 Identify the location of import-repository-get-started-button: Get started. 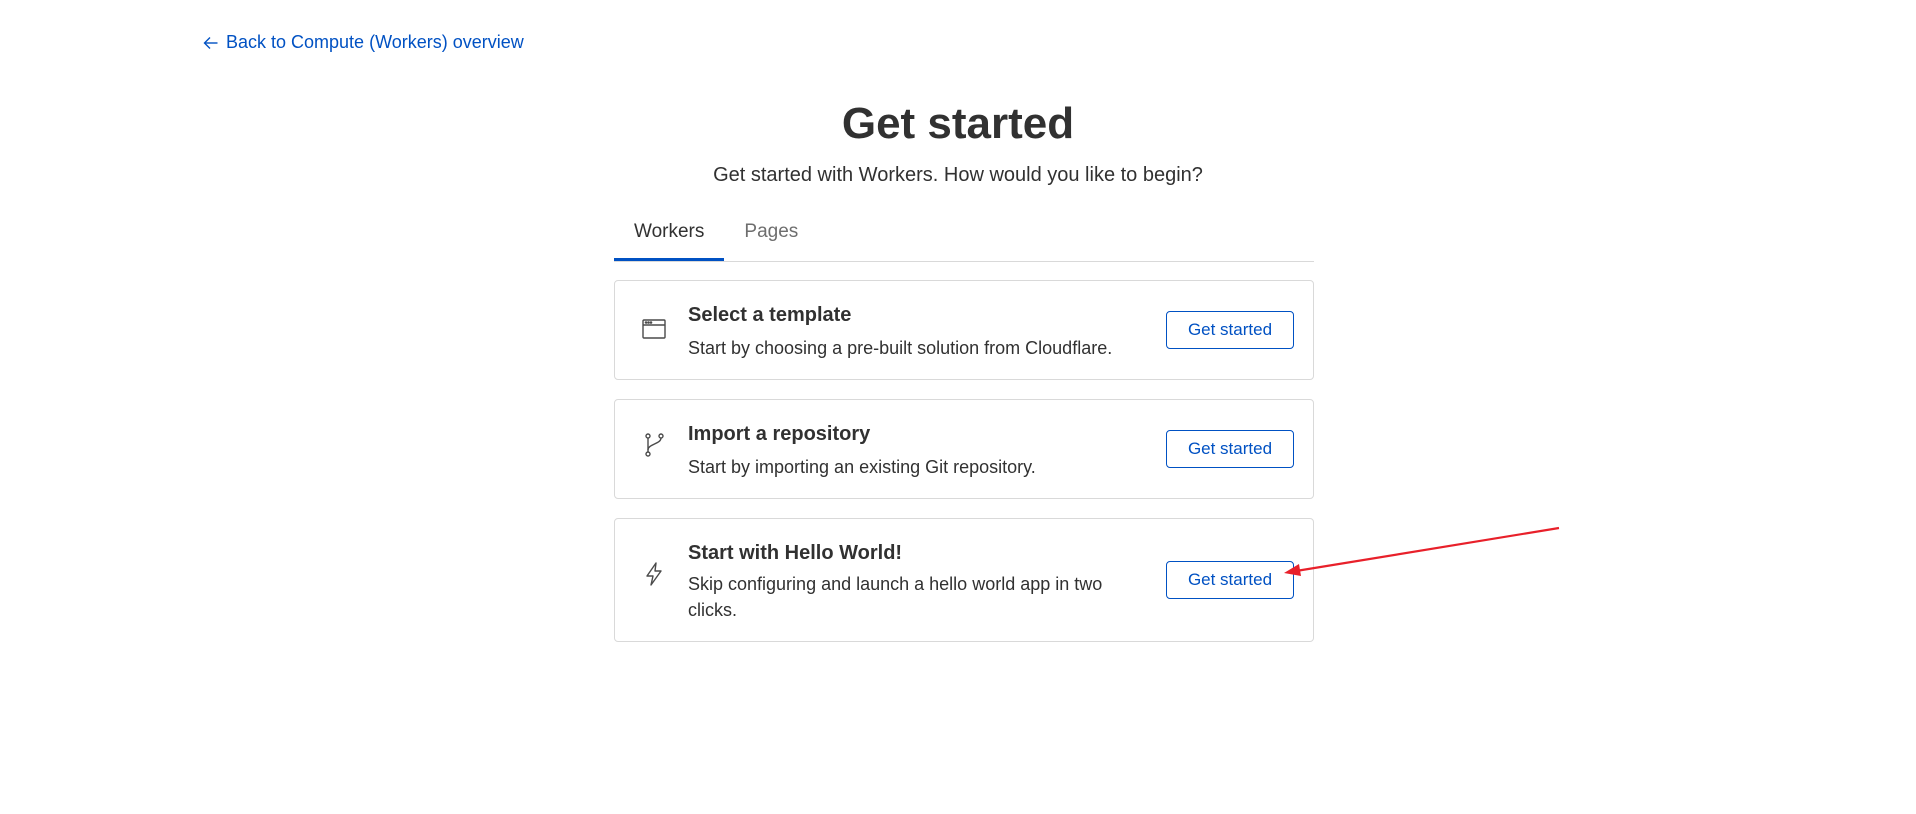
(1230, 449).